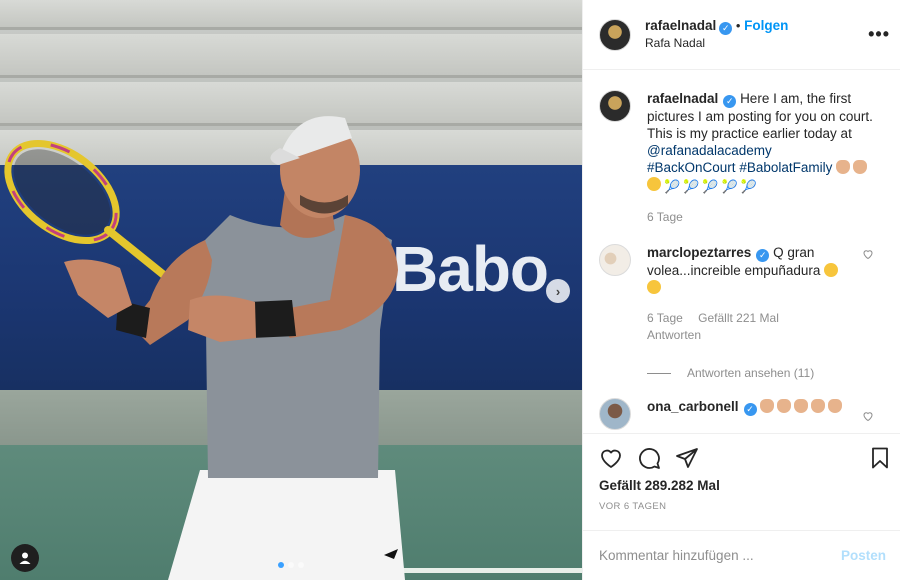  What do you see at coordinates (680, 25) in the screenshot?
I see `header-username: rafaelnadal` at bounding box center [680, 25].